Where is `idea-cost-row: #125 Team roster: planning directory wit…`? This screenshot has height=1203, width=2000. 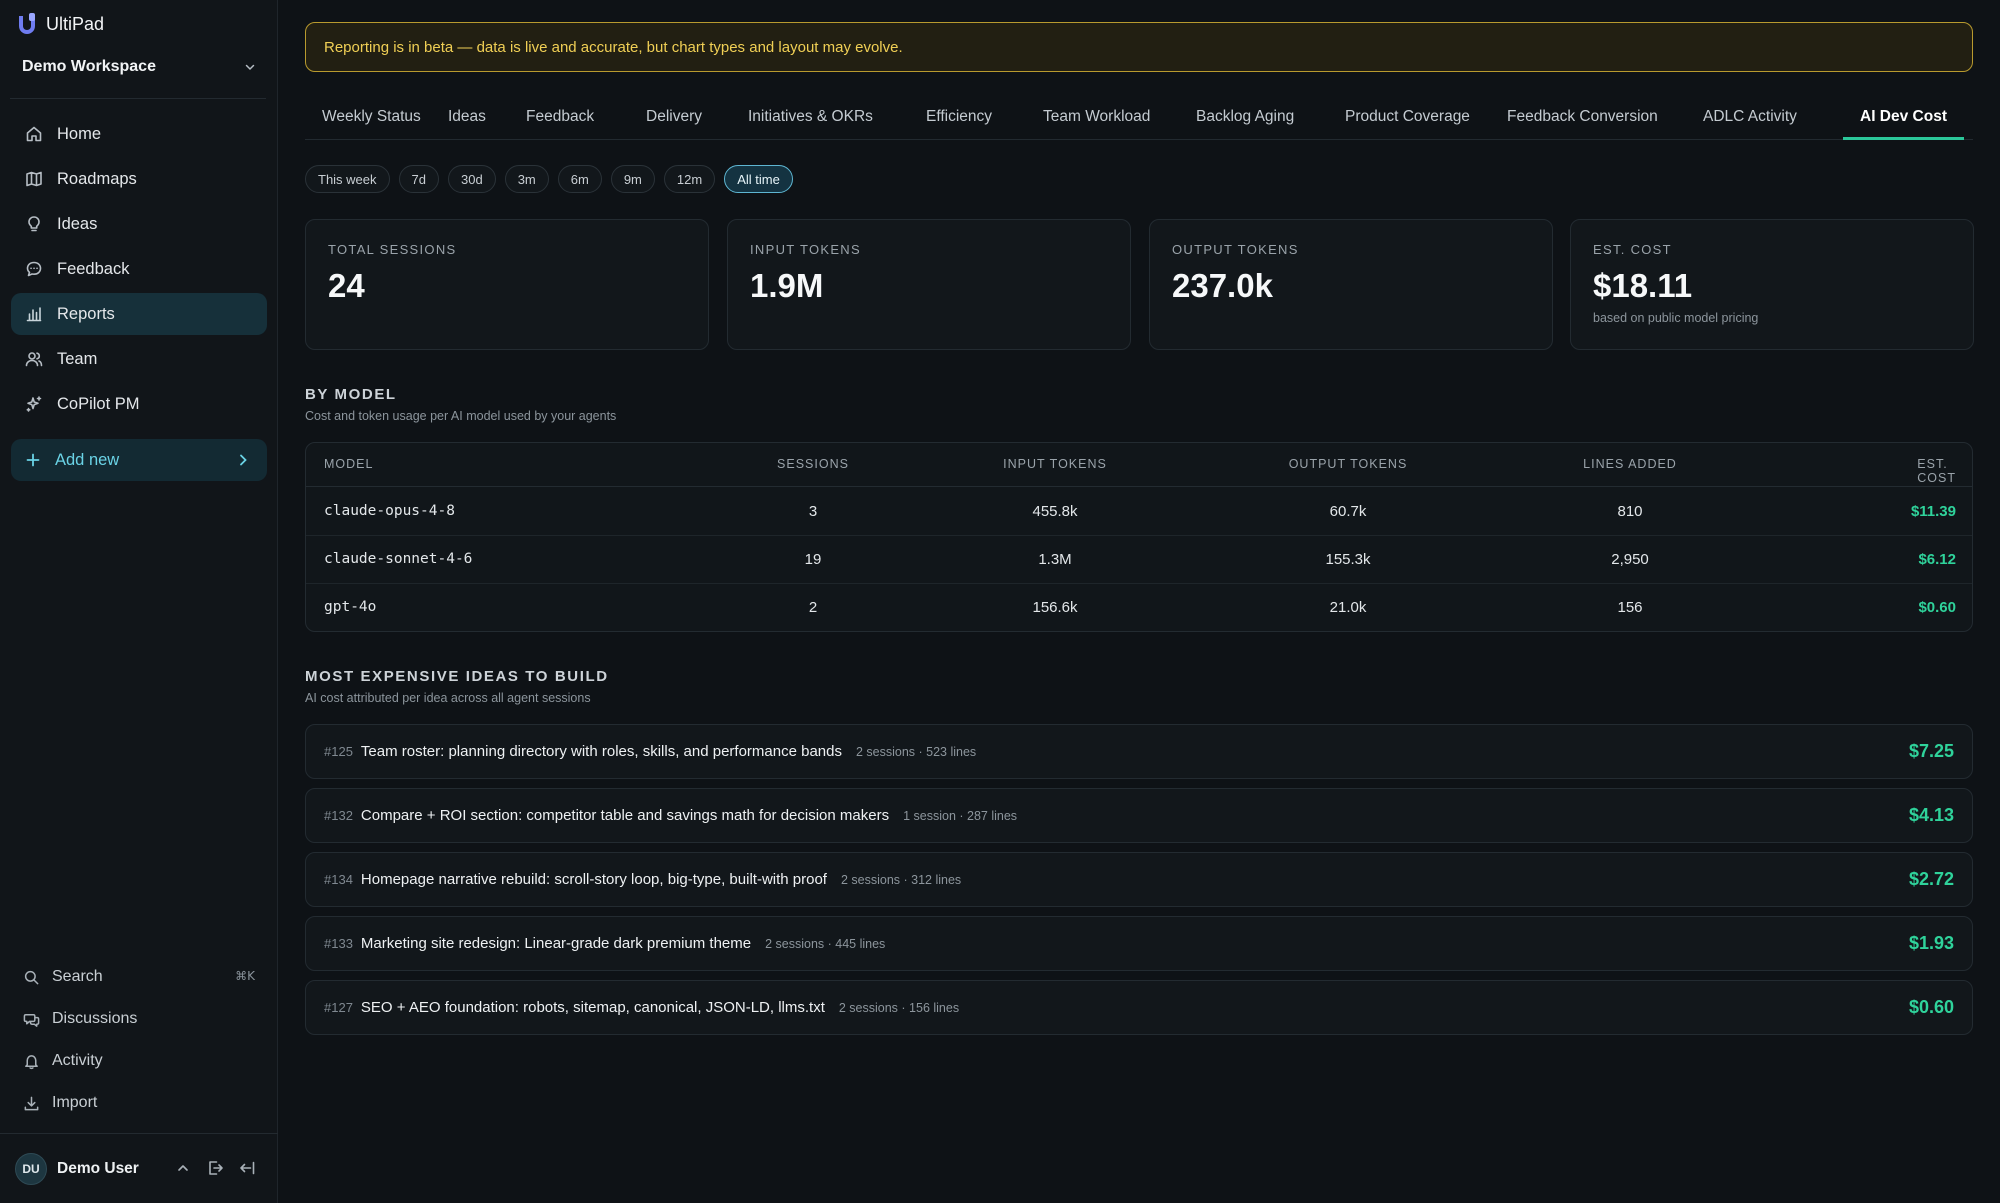
idea-cost-row: #125 Team roster: planning directory wit… is located at coordinates (1139, 751).